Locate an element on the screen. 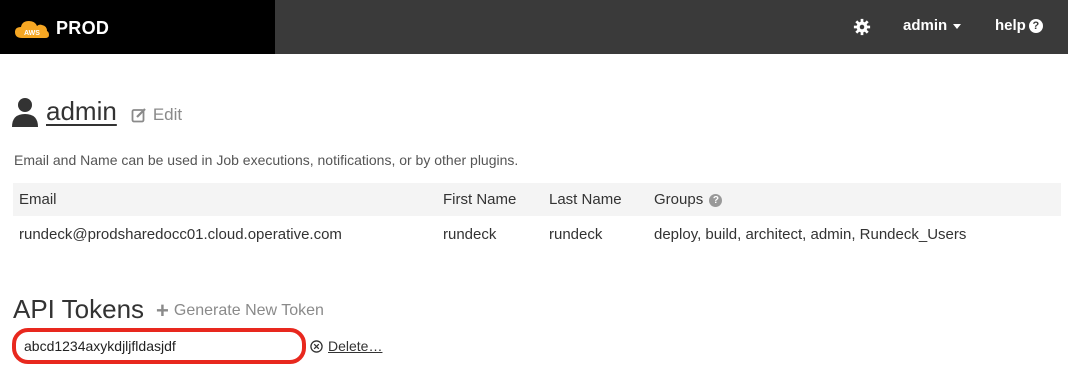  api-tokens-heading: API Tokens + Generate New Token is located at coordinates (168, 309).